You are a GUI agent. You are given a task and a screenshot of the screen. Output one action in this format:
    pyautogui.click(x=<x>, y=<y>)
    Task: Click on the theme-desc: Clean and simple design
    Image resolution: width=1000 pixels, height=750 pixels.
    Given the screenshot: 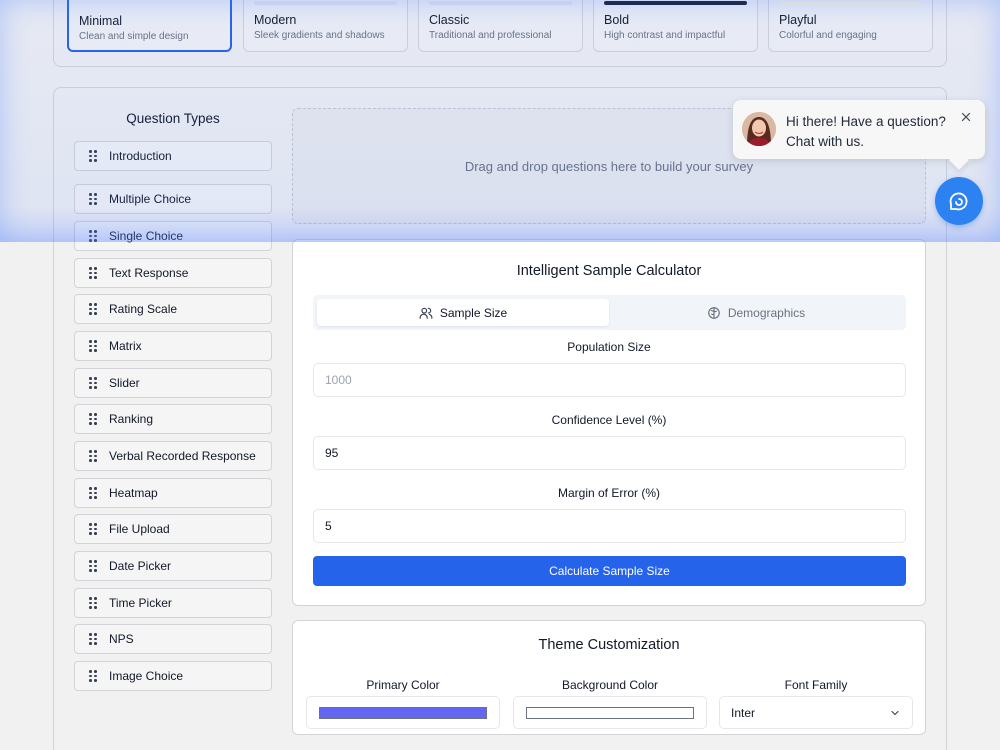 What is the action you would take?
    pyautogui.click(x=134, y=36)
    